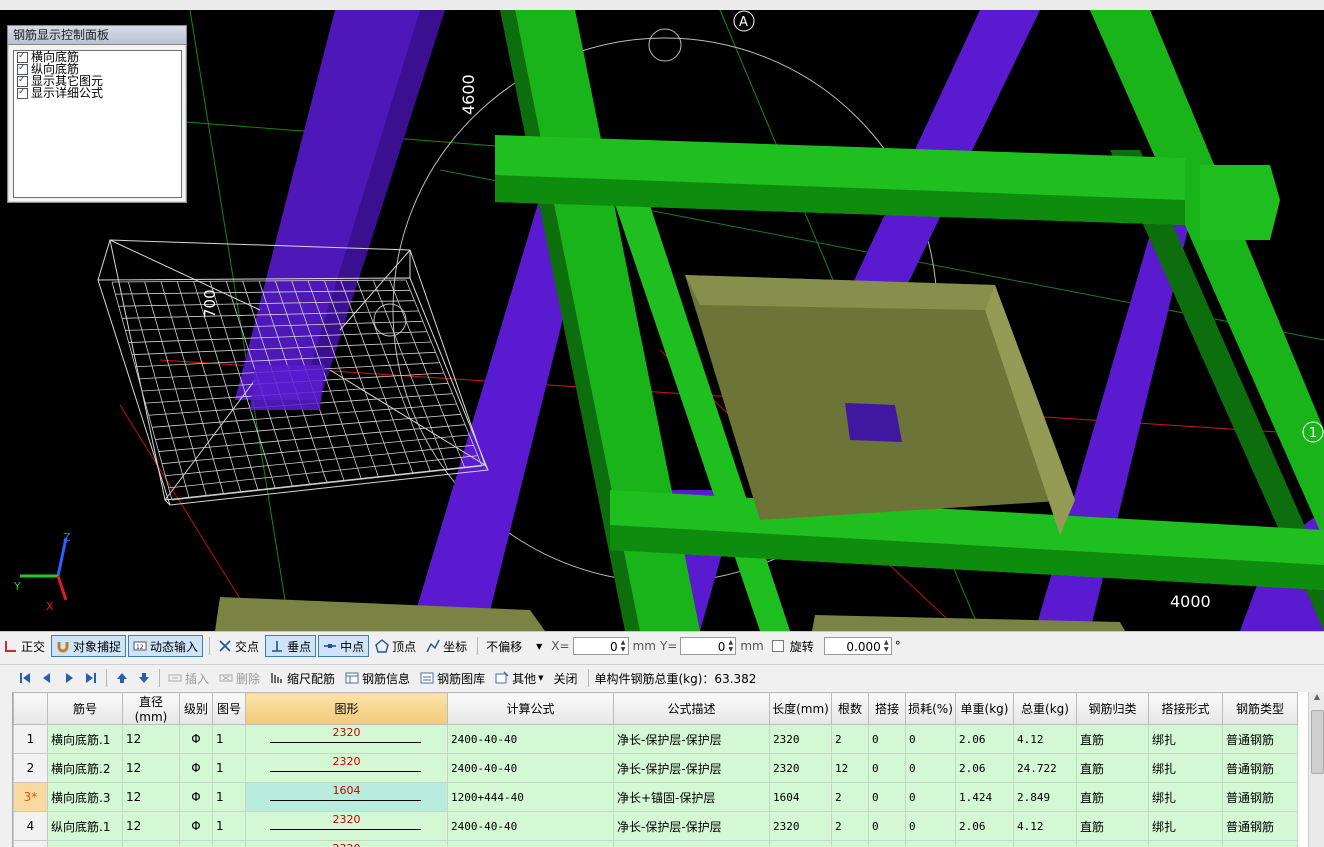 This screenshot has height=847, width=1324. What do you see at coordinates (984, 708) in the screenshot?
I see `header-unit-weight: 单重(kg)` at bounding box center [984, 708].